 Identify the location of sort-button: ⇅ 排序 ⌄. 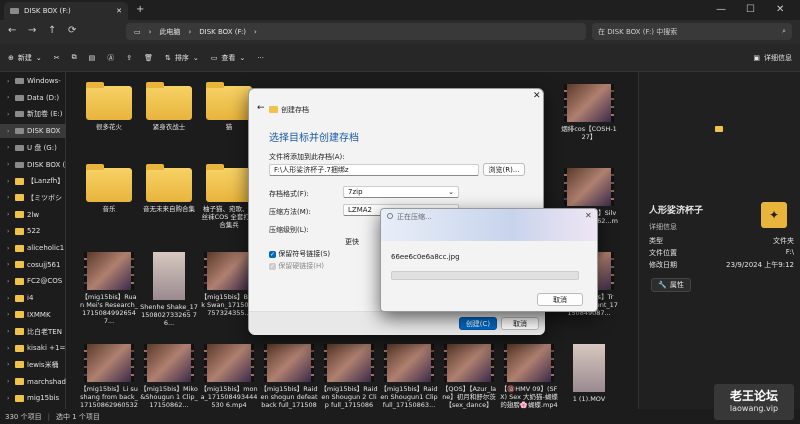
(182, 58).